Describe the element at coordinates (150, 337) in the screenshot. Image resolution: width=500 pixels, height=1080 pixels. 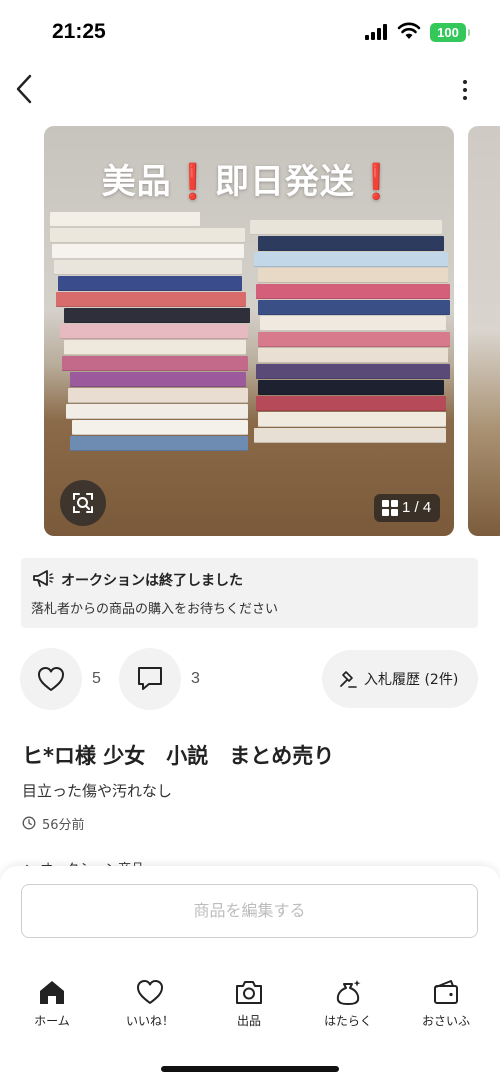
I see `book-stack-left` at that location.